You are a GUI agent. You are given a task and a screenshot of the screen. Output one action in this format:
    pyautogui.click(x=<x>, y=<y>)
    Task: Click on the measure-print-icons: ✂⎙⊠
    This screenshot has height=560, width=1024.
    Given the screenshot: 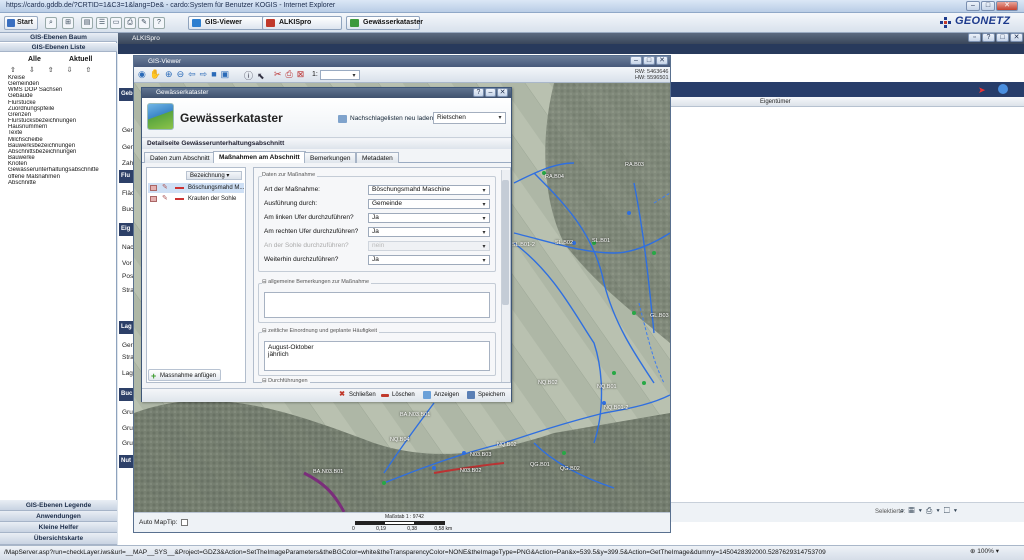 What is the action you would take?
    pyautogui.click(x=291, y=74)
    